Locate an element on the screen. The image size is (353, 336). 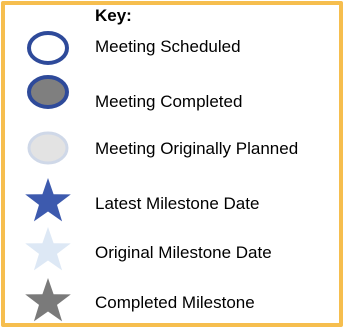
key-item-label: Meeting Completed is located at coordinates (169, 101).